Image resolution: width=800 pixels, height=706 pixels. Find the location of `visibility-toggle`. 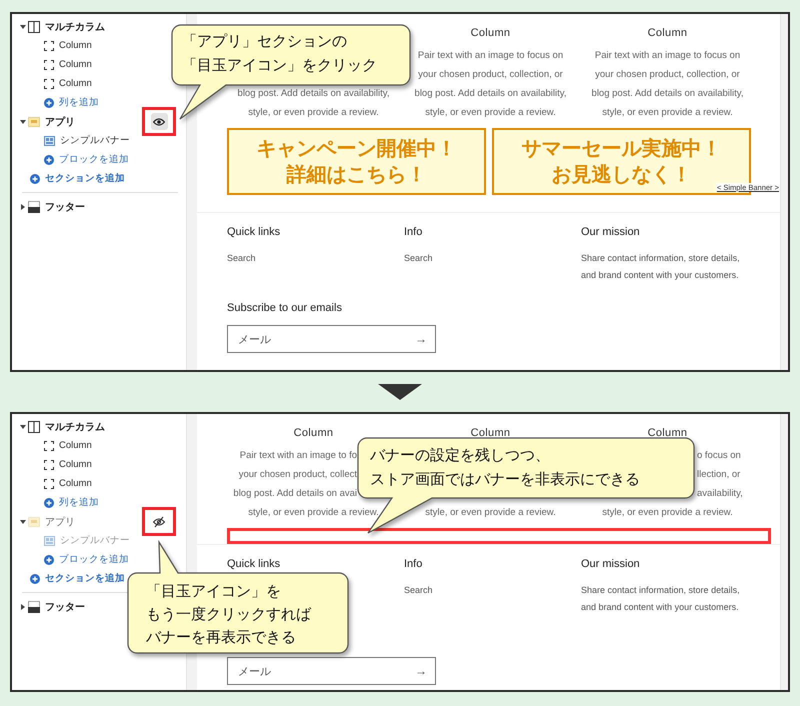

visibility-toggle is located at coordinates (159, 121).